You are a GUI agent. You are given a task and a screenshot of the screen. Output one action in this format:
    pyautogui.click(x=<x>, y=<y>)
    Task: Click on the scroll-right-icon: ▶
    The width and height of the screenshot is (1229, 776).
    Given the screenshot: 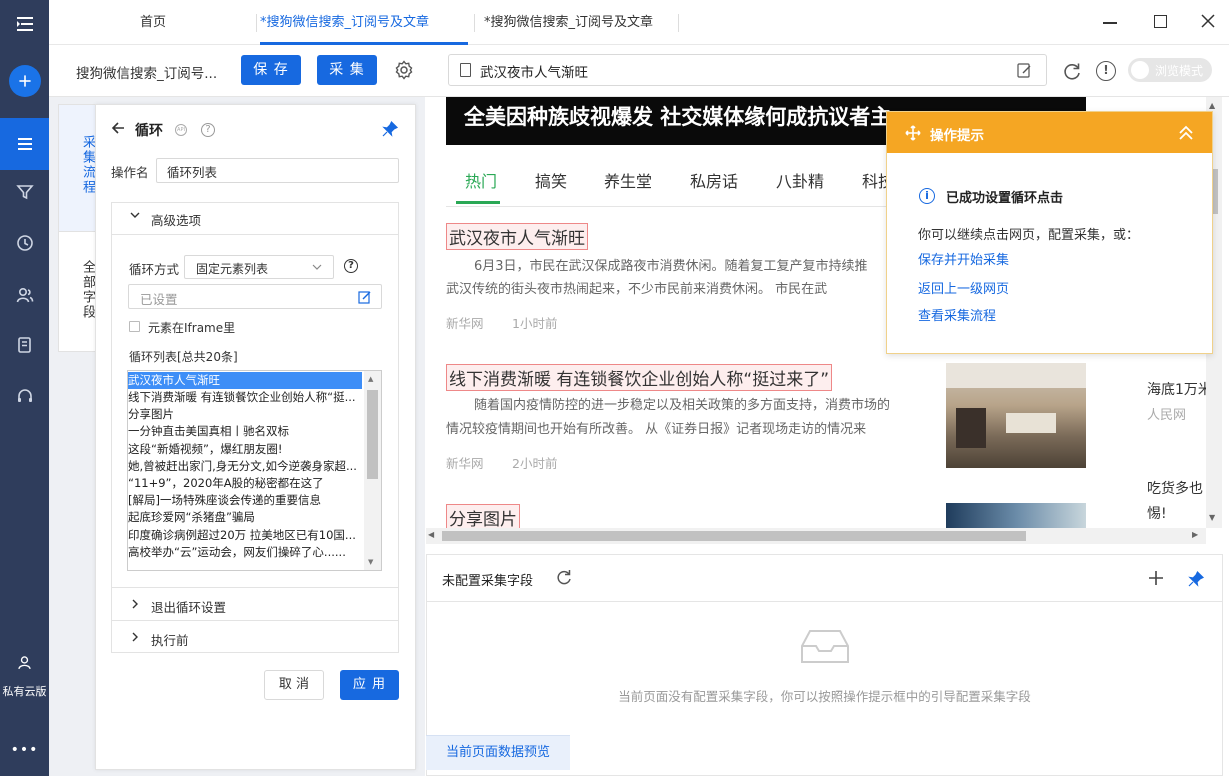 What is the action you would take?
    pyautogui.click(x=1195, y=534)
    